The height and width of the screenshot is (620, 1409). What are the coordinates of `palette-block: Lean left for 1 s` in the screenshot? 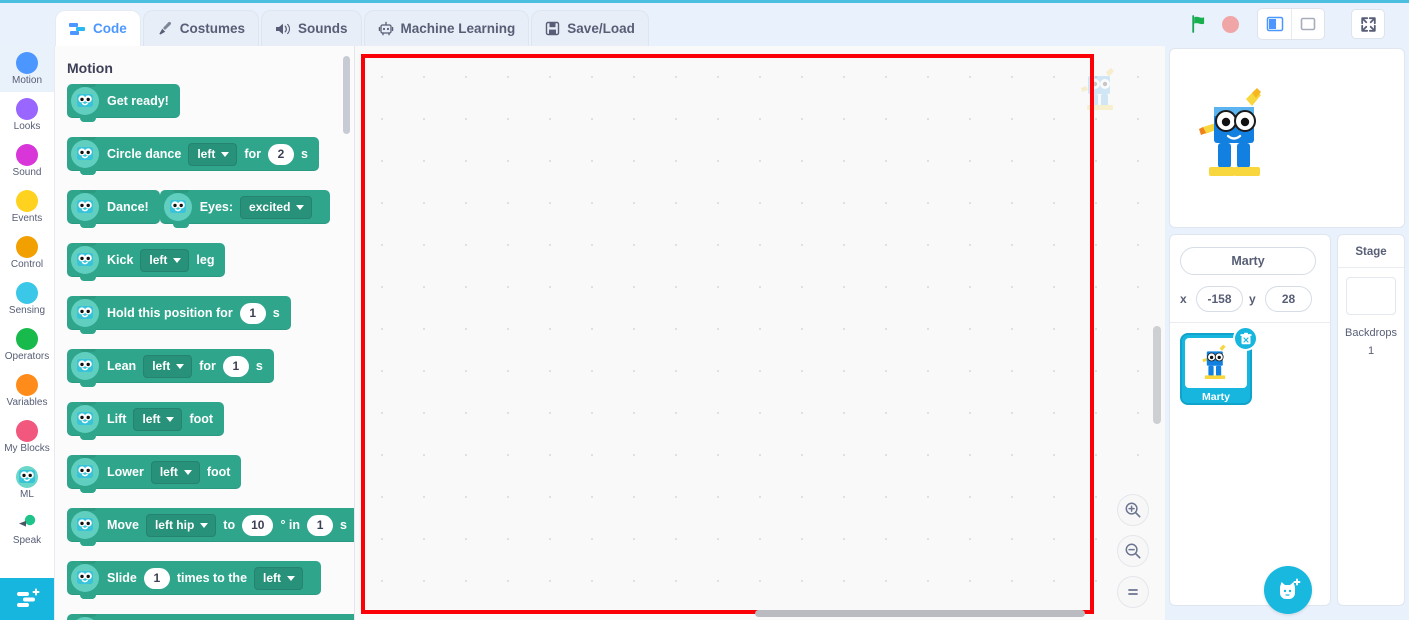 It's located at (170, 368).